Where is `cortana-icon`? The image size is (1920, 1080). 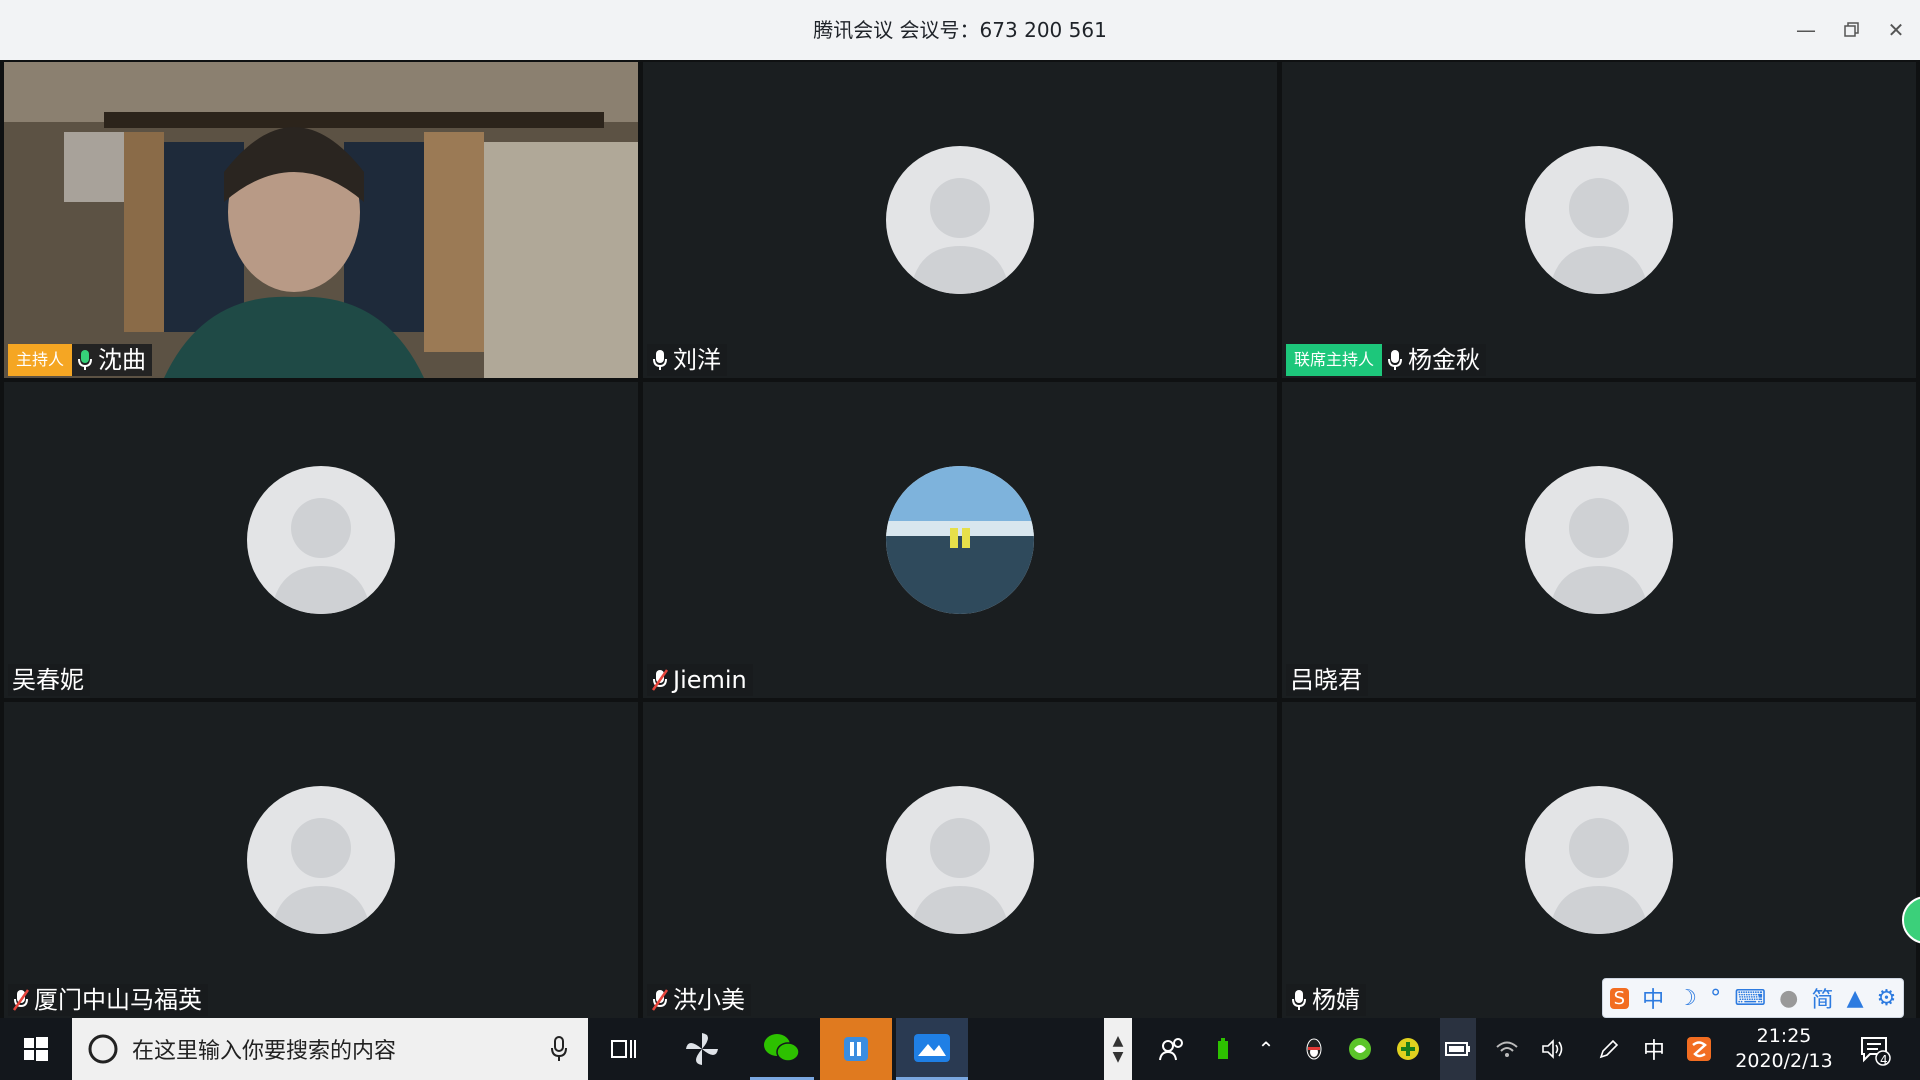 cortana-icon is located at coordinates (103, 1049).